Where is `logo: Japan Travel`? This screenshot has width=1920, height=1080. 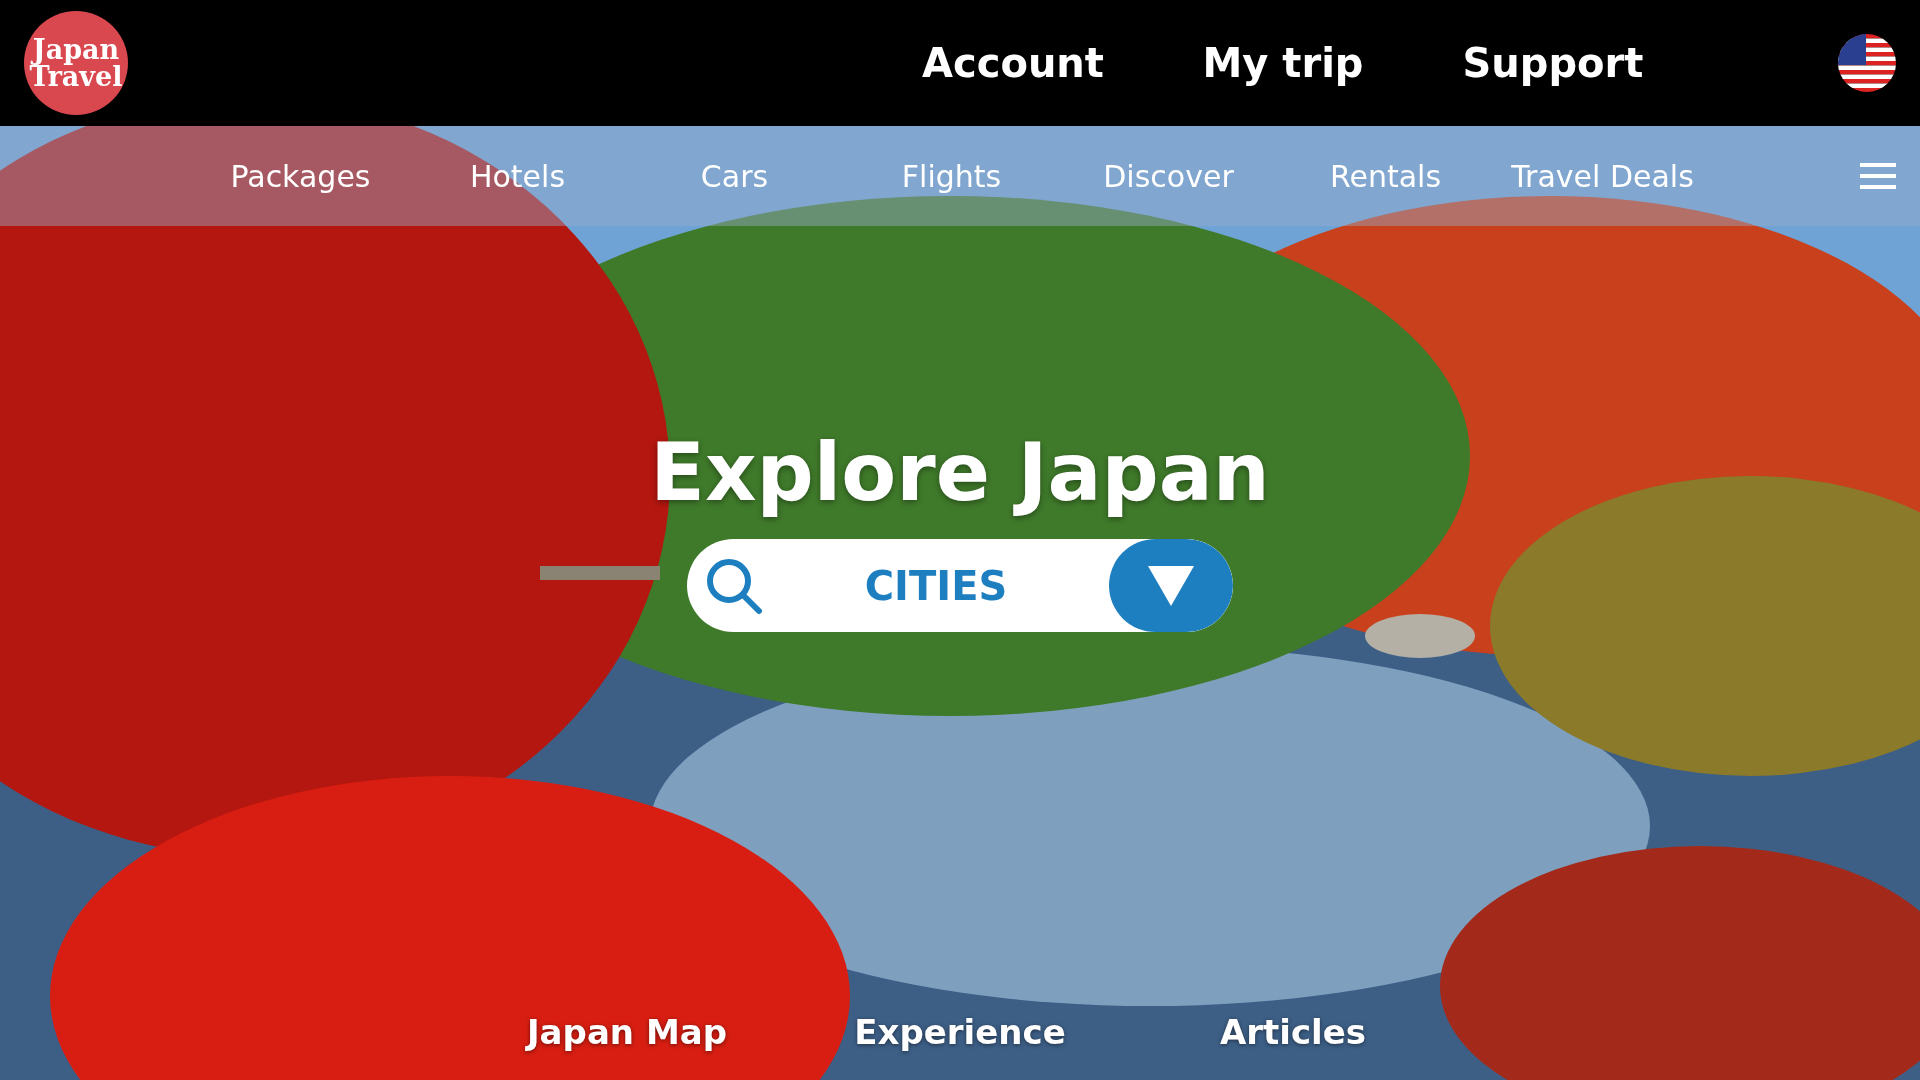
logo: Japan Travel is located at coordinates (76, 63).